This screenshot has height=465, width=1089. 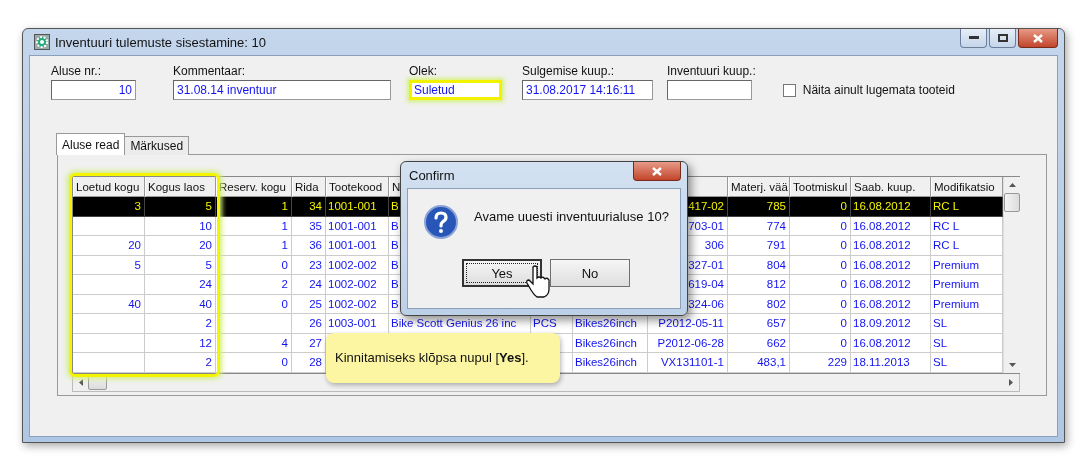 I want to click on gear-icon, so click(x=42, y=42).